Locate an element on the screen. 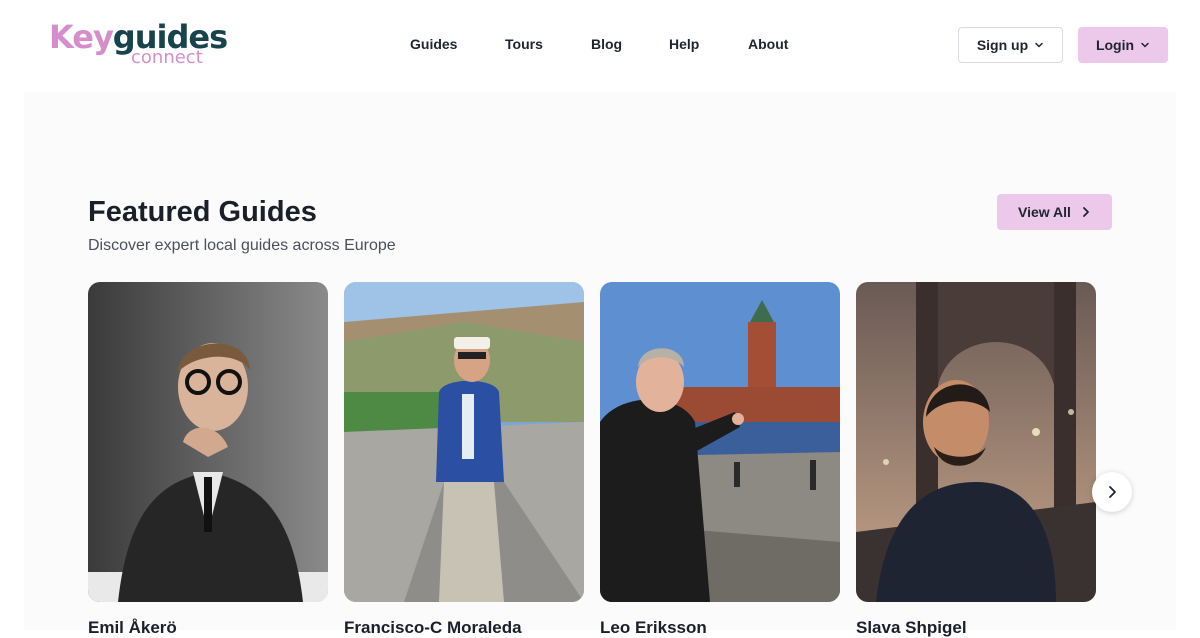 The image size is (1200, 638). login-label: Login is located at coordinates (1115, 45).